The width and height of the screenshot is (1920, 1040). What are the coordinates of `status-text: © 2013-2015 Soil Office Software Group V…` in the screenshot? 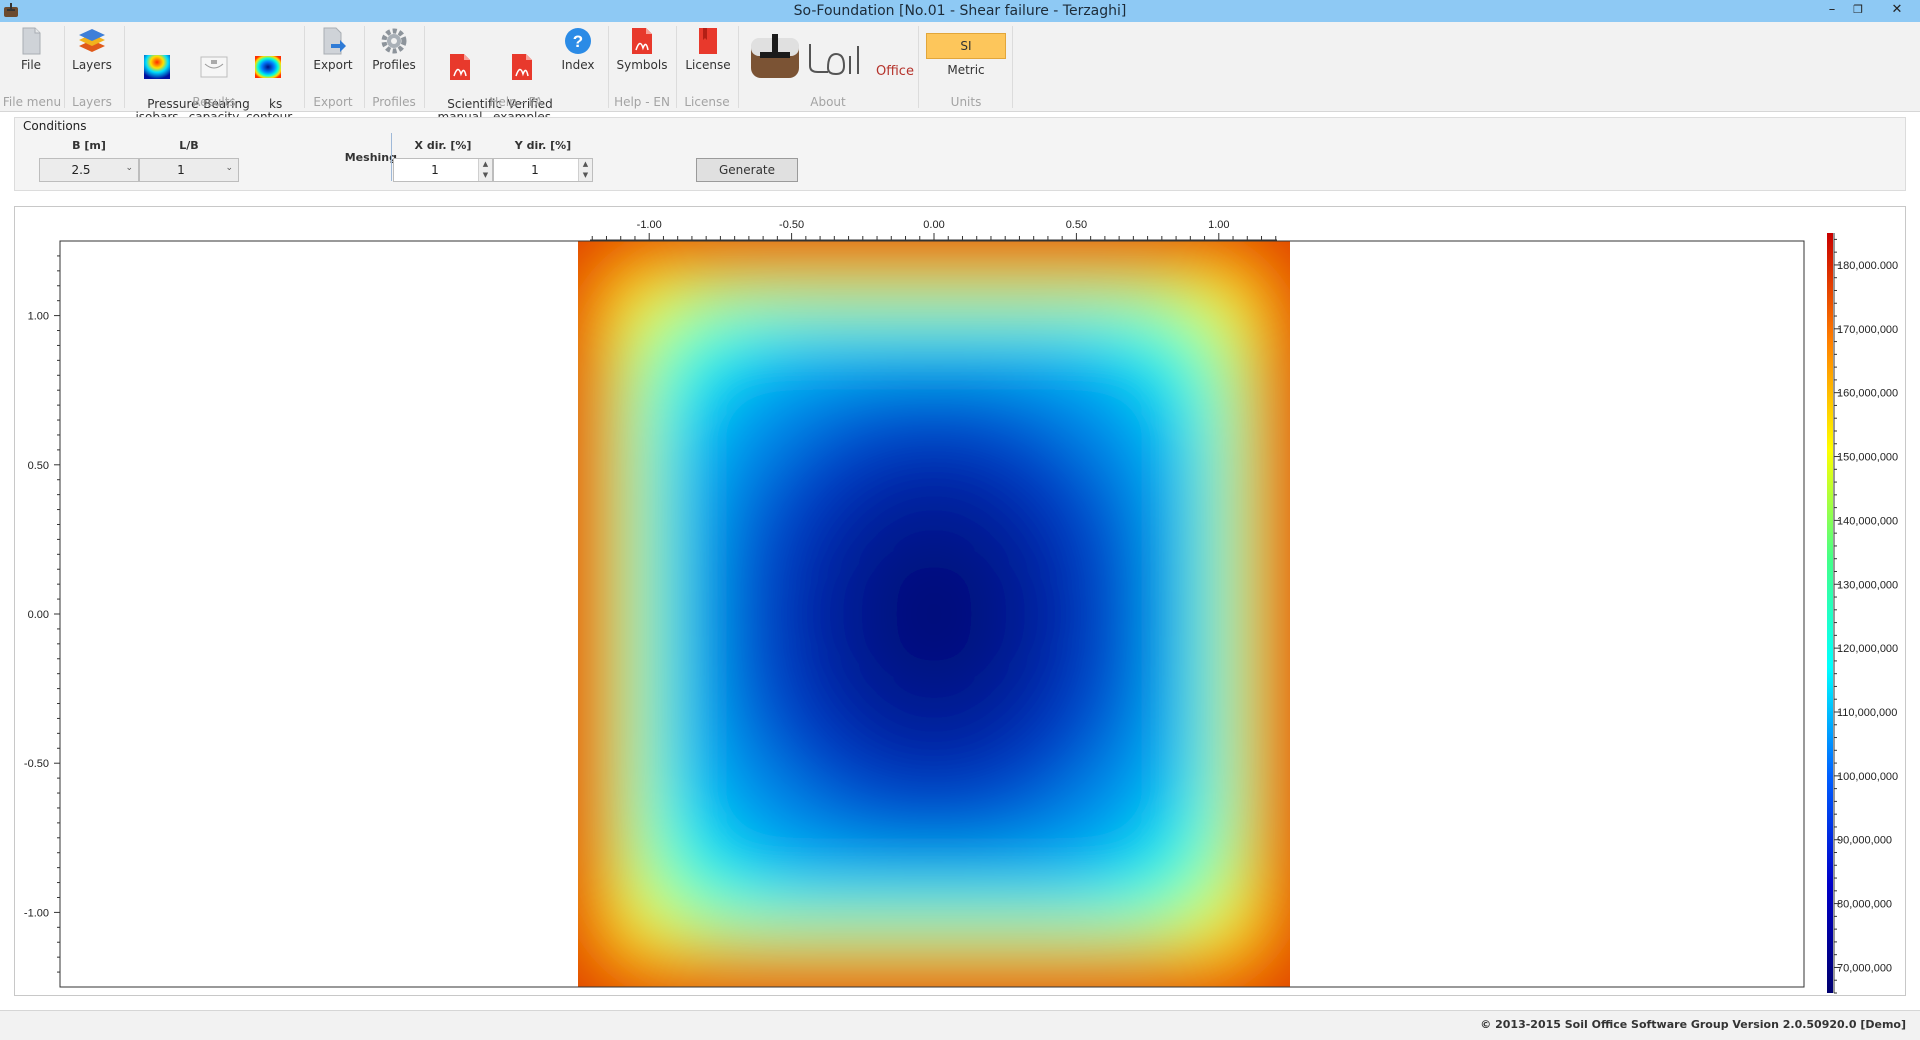 It's located at (1693, 1024).